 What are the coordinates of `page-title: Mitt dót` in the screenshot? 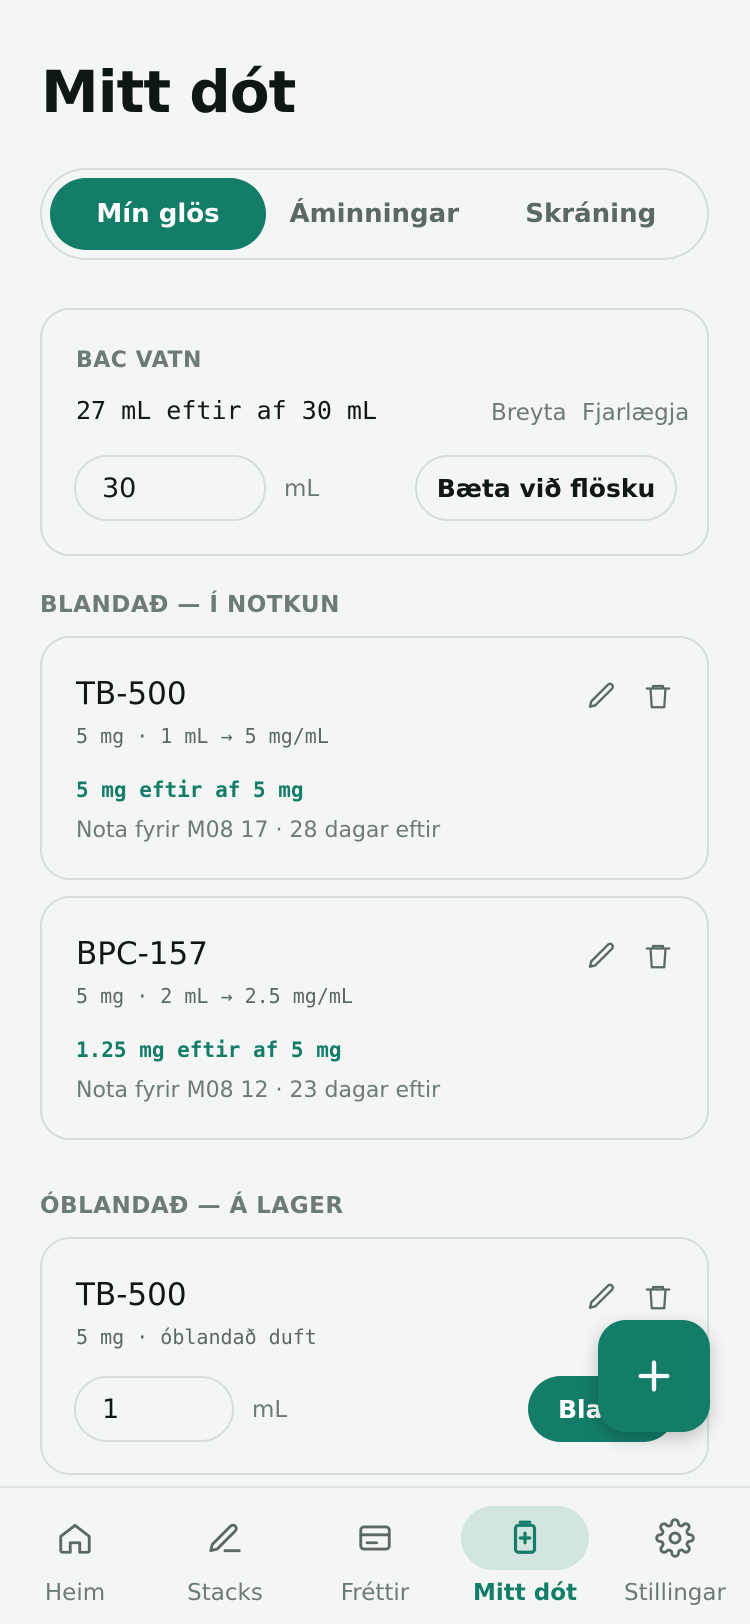 It's located at (168, 92).